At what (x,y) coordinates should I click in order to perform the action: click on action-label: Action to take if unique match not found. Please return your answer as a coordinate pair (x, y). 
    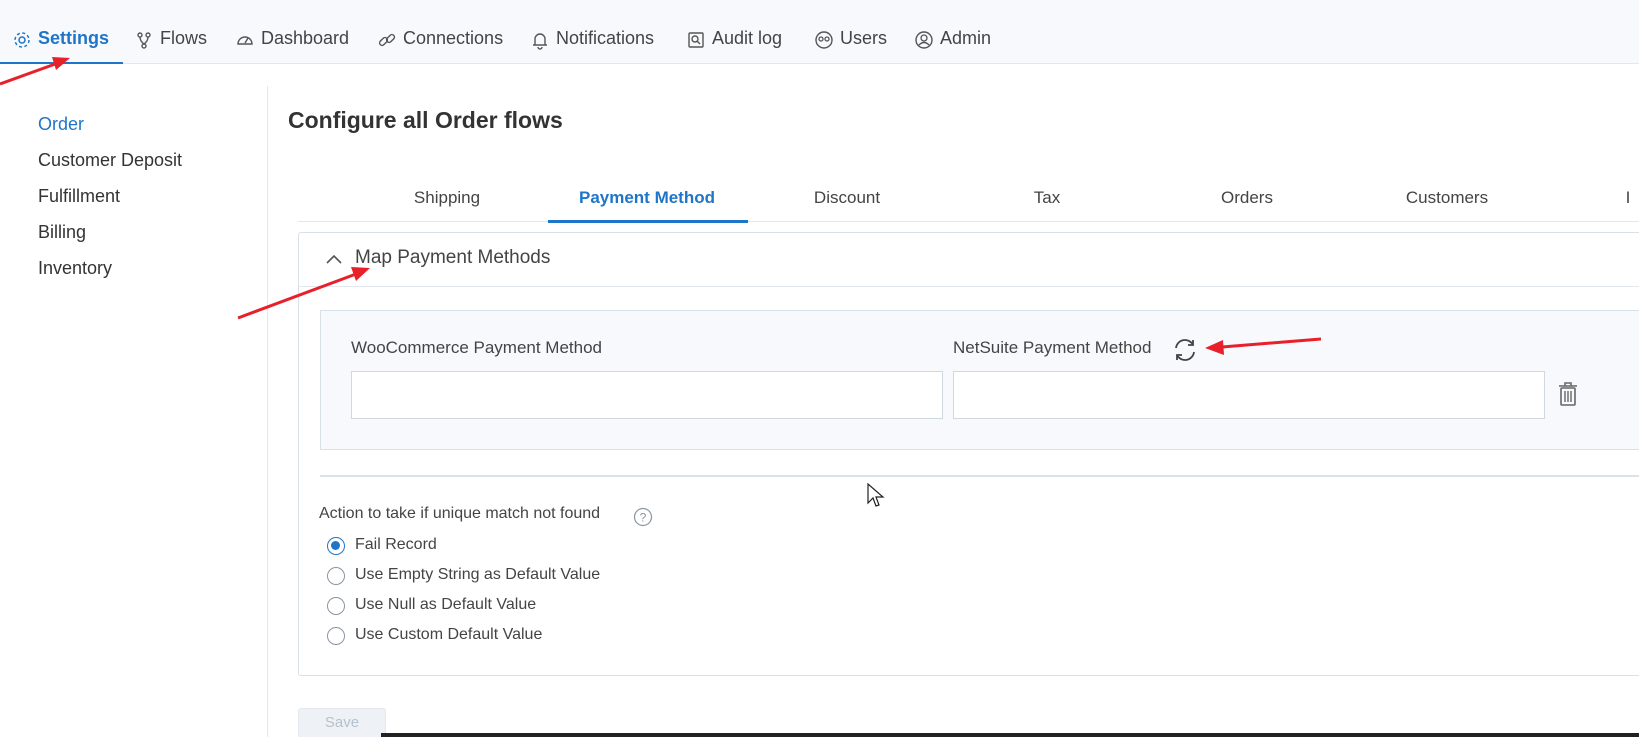
    Looking at the image, I should click on (460, 513).